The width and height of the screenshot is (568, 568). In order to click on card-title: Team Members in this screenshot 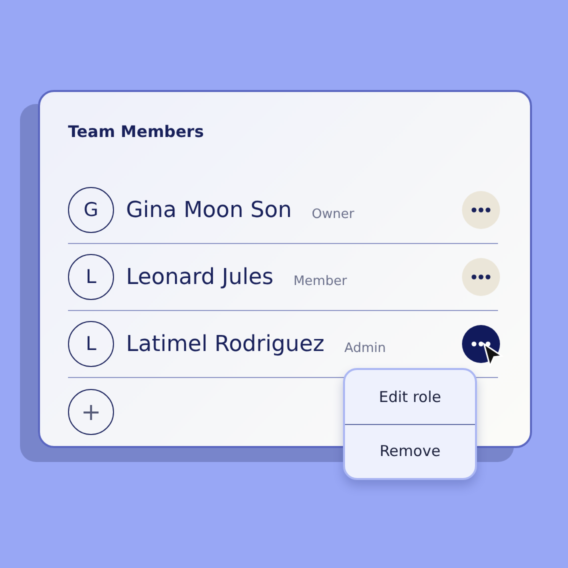, I will do `click(136, 132)`.